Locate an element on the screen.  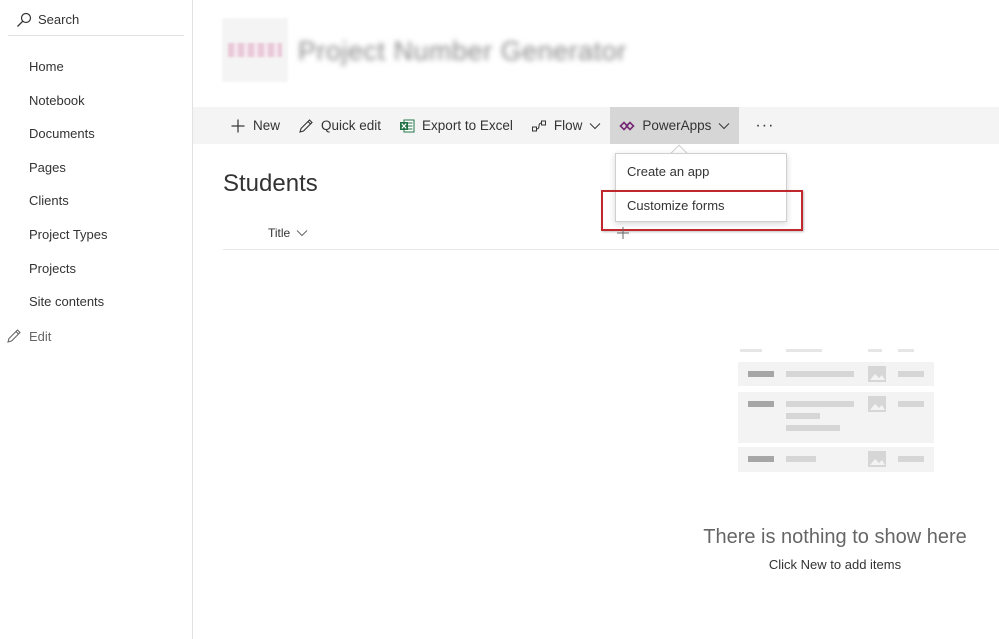
flow-icon is located at coordinates (538, 125).